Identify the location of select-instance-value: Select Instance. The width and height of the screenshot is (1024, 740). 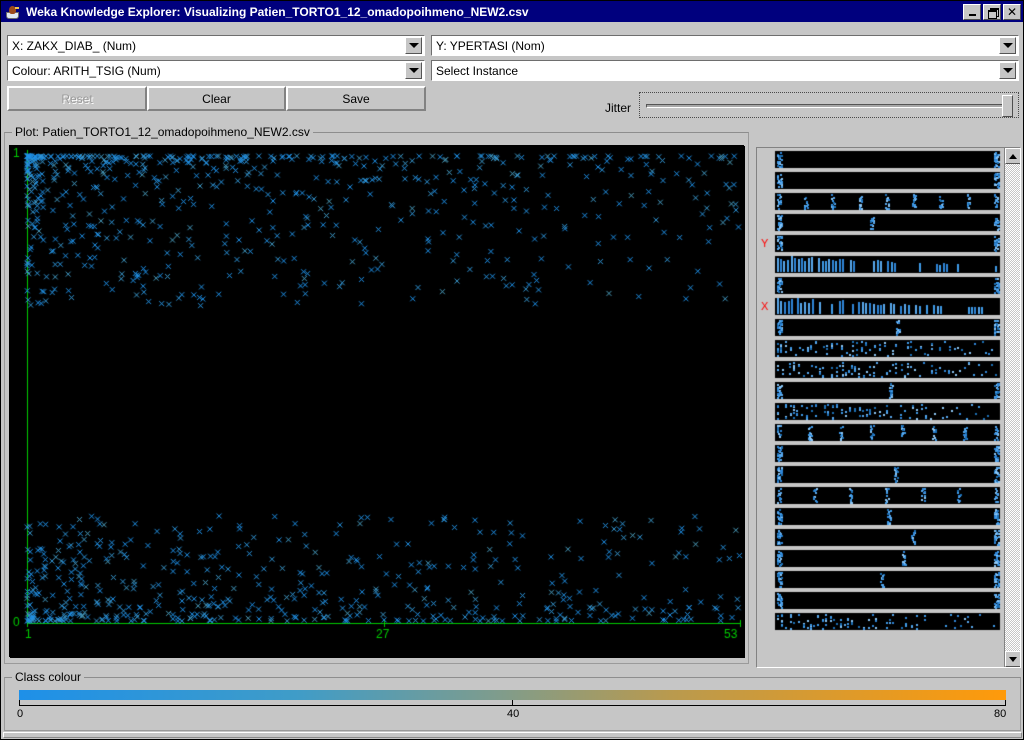
(477, 70).